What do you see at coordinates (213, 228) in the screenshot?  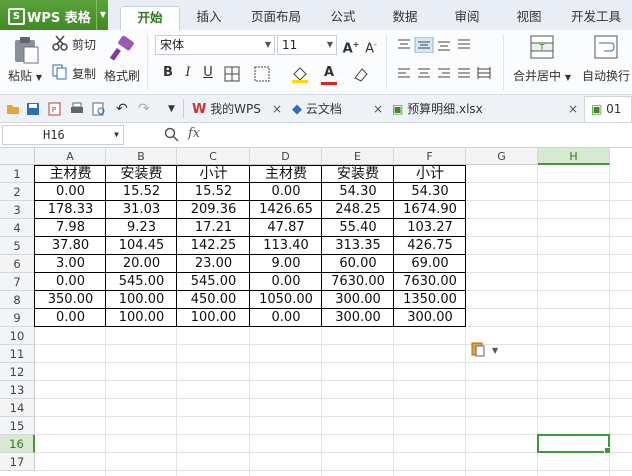 I see `table-cell: 17.21` at bounding box center [213, 228].